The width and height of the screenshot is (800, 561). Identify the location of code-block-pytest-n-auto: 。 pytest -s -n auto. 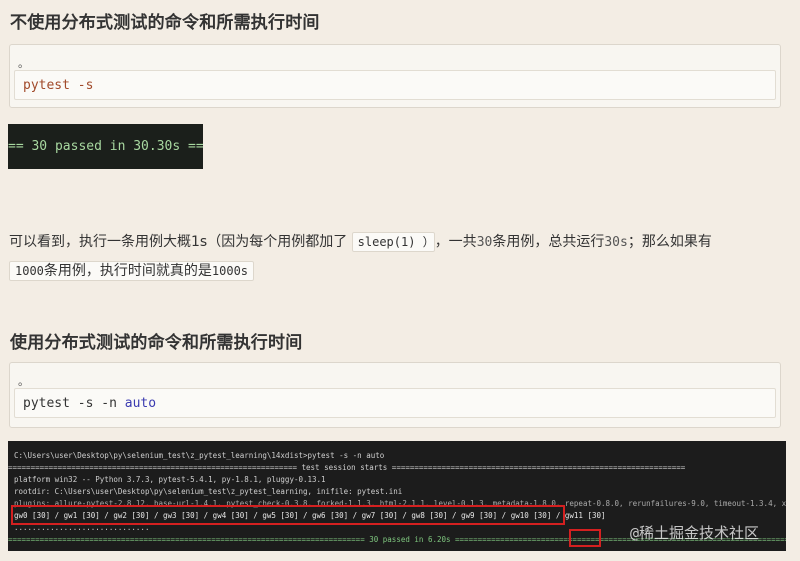
(395, 395).